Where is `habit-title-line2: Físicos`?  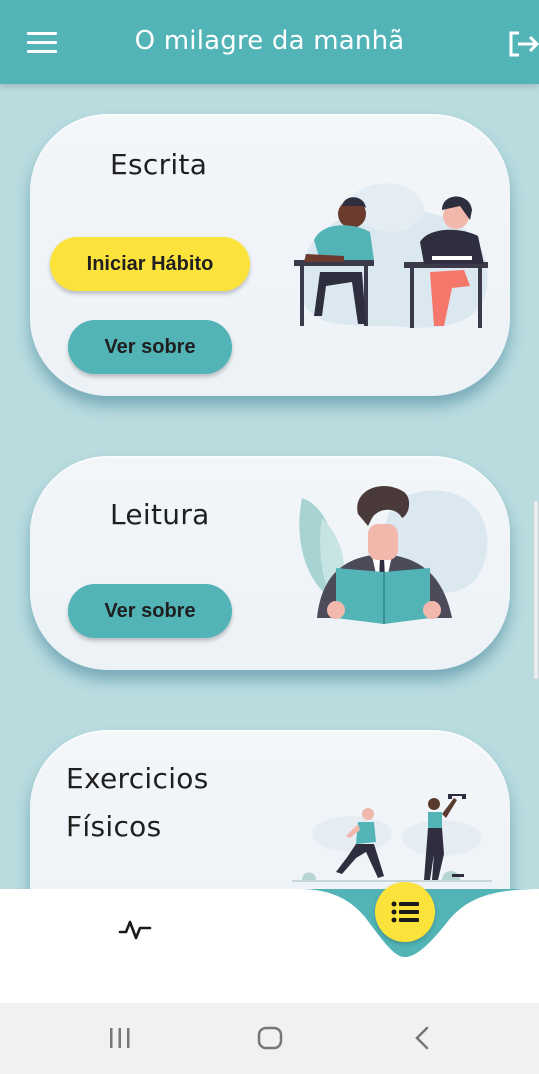
habit-title-line2: Físicos is located at coordinates (114, 826).